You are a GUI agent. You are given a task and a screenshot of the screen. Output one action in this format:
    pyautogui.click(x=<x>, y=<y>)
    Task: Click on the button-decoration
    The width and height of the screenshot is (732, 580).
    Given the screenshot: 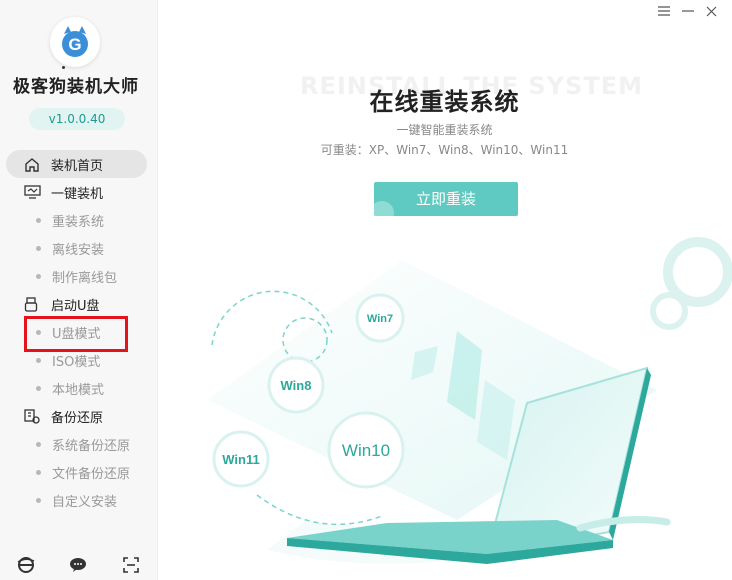 What is the action you would take?
    pyautogui.click(x=384, y=208)
    